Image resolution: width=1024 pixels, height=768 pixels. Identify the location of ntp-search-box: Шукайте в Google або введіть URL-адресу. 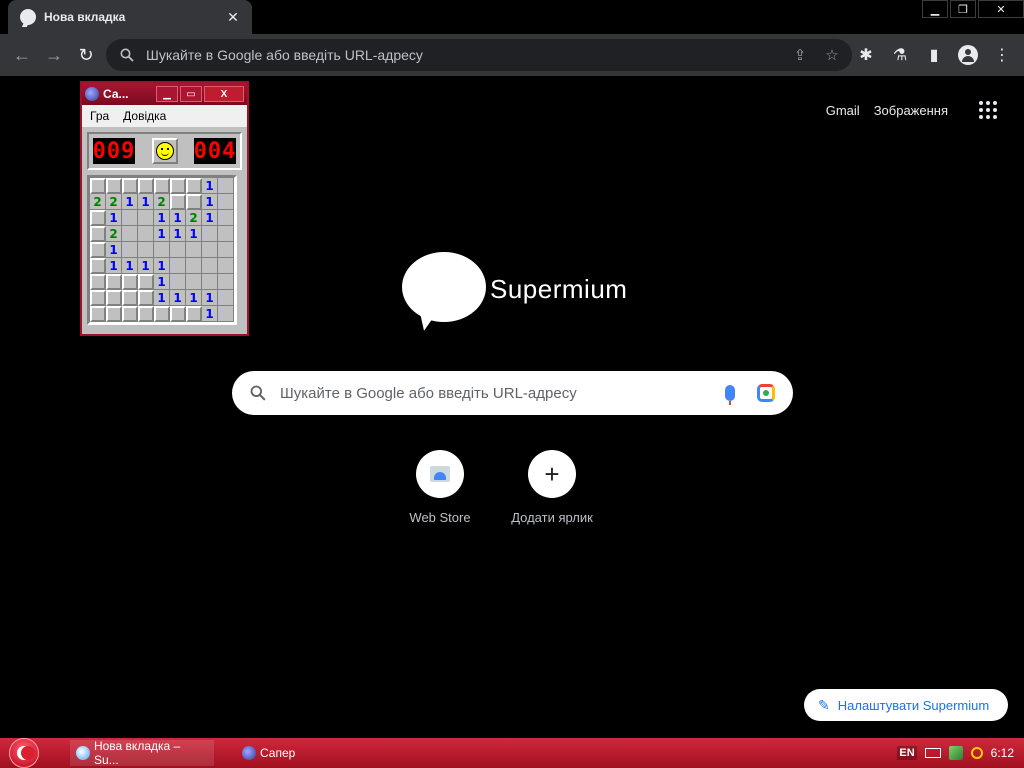
(512, 393).